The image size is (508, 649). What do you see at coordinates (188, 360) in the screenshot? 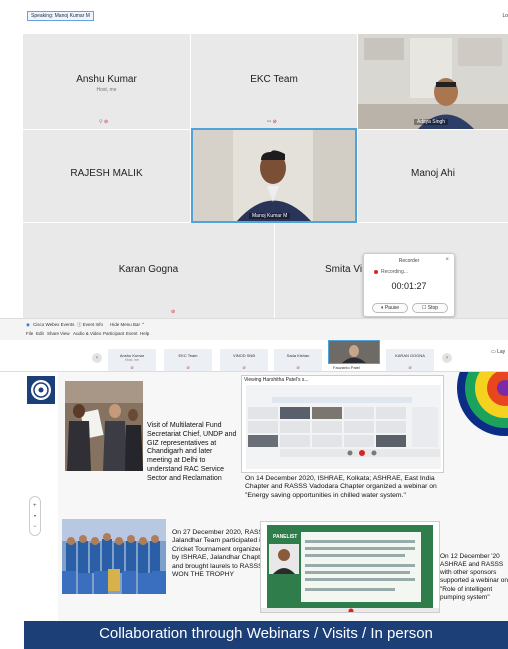
I see `strip-participant: EKC Team ⊘` at bounding box center [188, 360].